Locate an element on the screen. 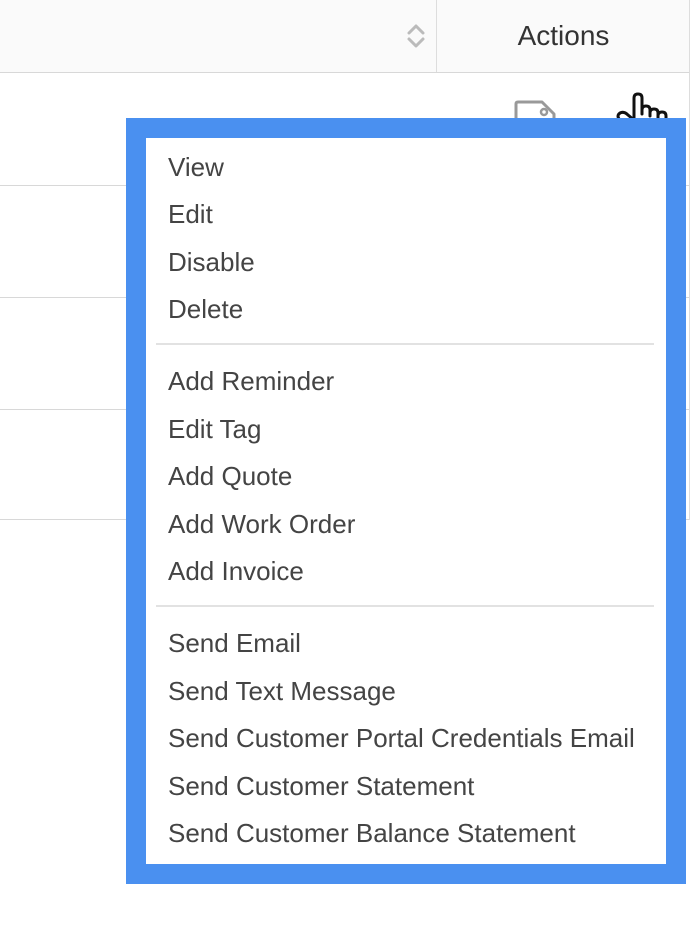 Image resolution: width=694 pixels, height=950 pixels. menu-item-view: View is located at coordinates (196, 167).